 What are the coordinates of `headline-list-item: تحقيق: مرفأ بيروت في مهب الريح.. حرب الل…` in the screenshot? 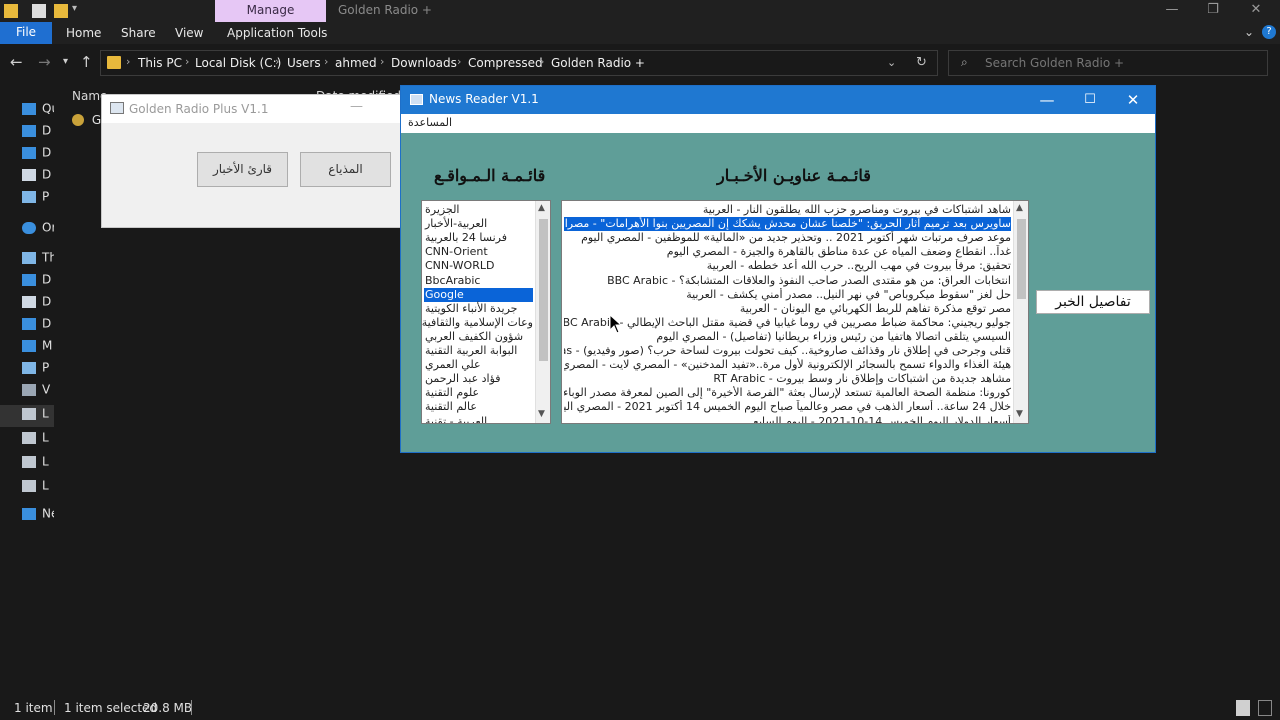 It's located at (787, 266).